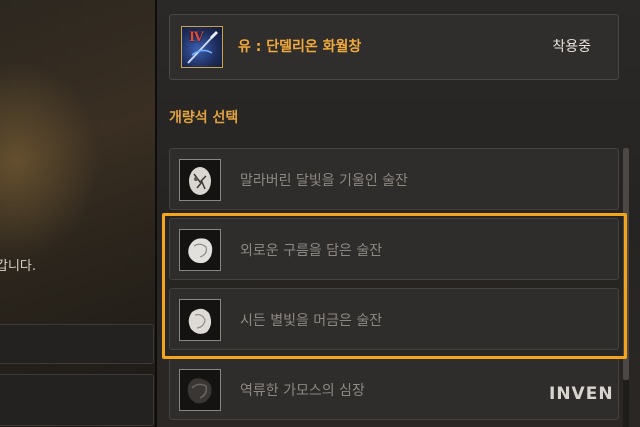 The width and height of the screenshot is (640, 427). Describe the element at coordinates (204, 118) in the screenshot. I see `section-title: 개량석 선택` at that location.